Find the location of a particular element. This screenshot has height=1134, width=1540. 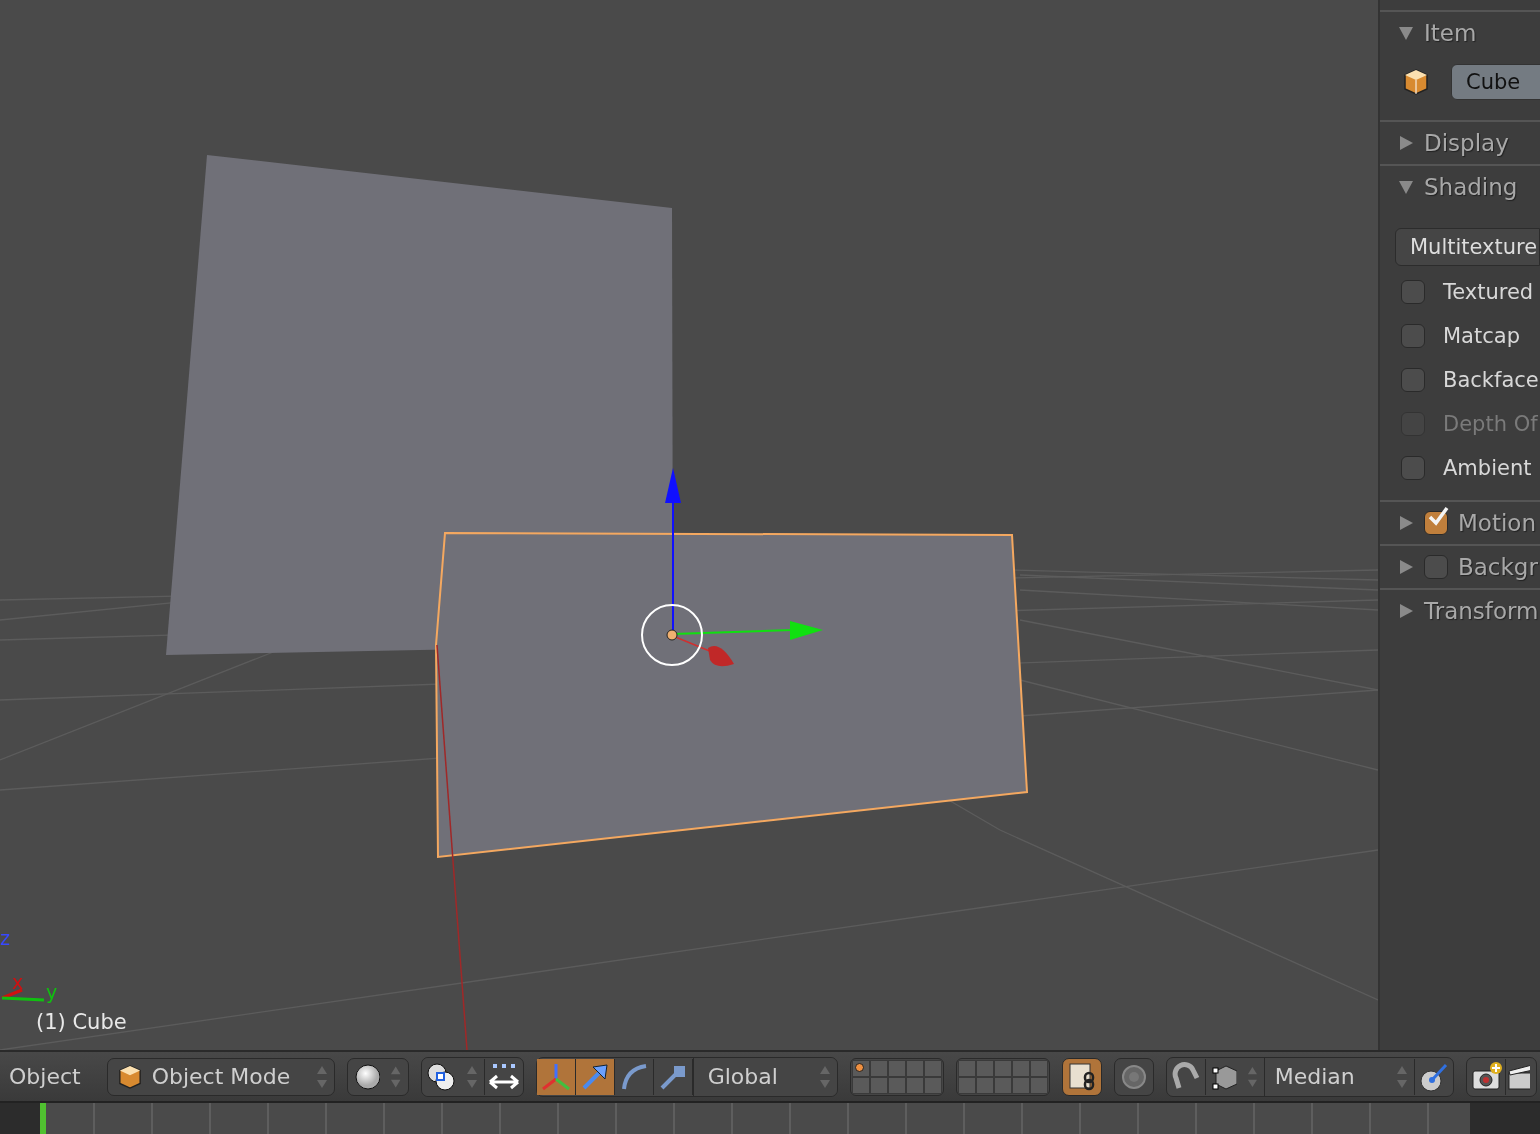

link-icon is located at coordinates (1081, 1076).